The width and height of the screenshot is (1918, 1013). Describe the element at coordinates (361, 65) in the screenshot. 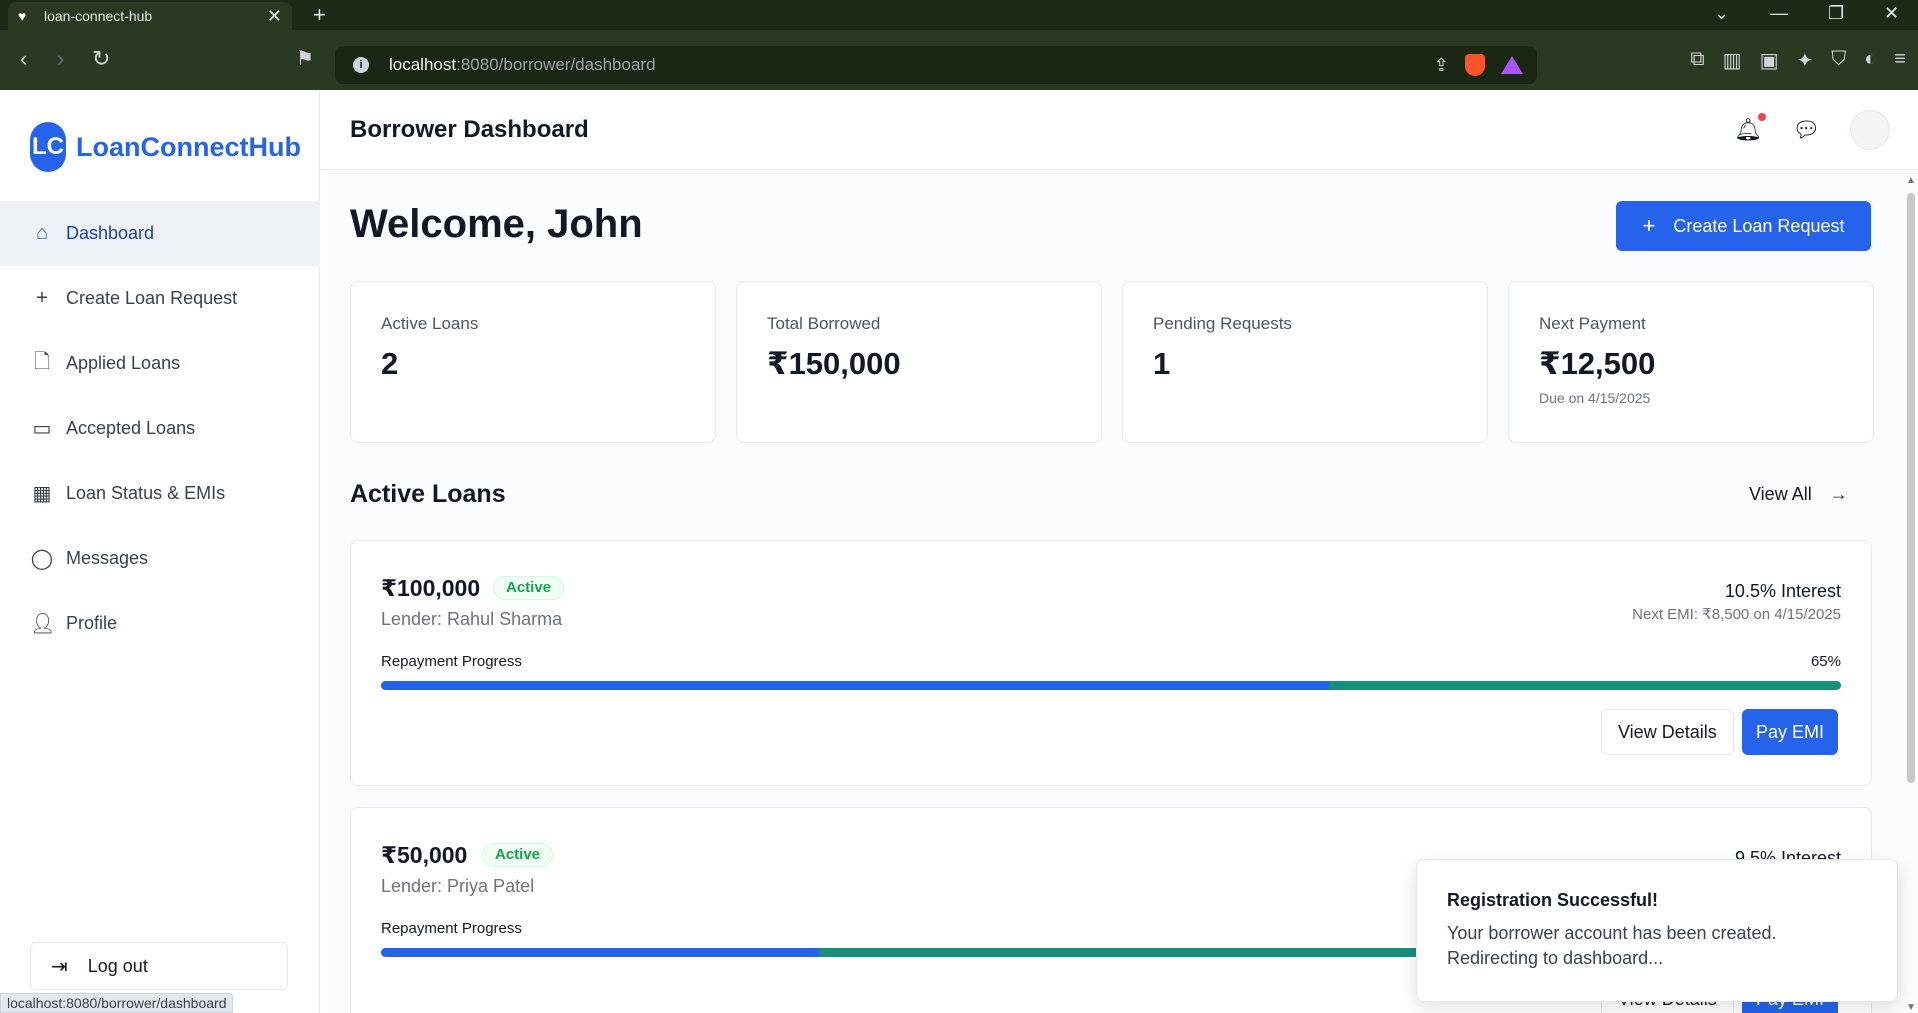

I see `site-info-icon: i` at that location.